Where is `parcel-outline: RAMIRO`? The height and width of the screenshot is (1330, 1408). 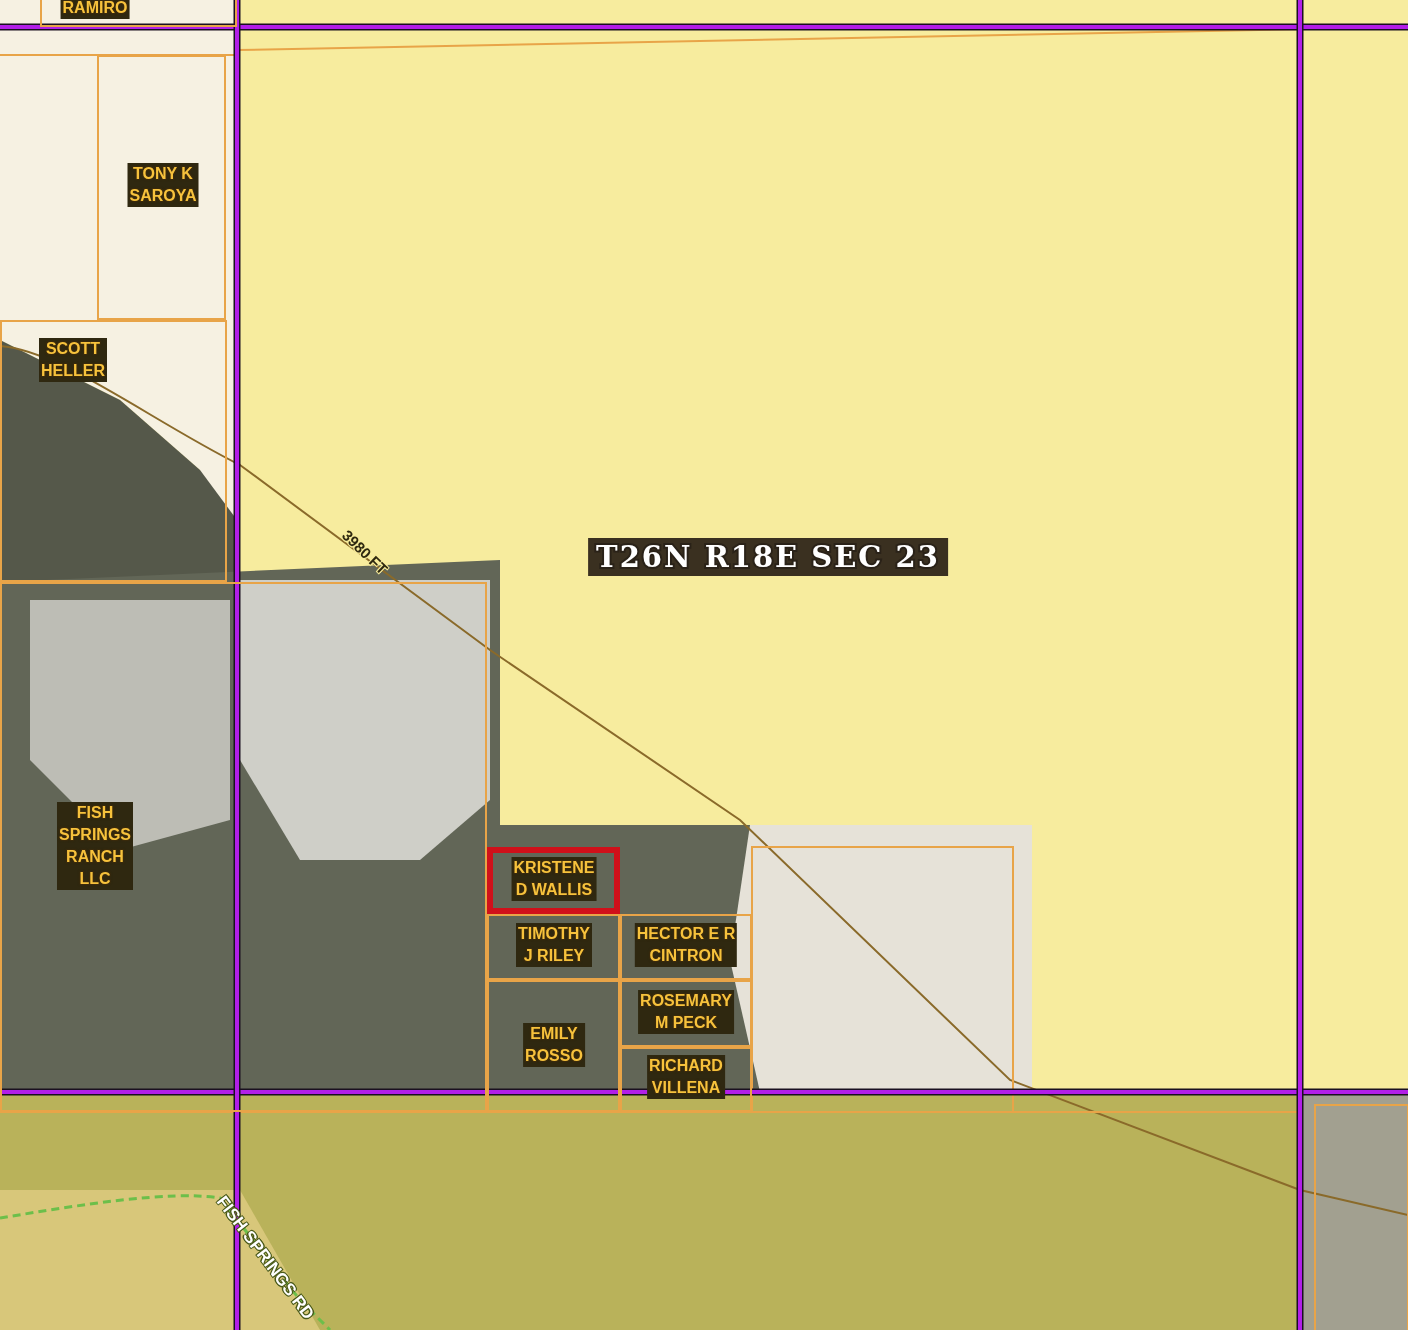 parcel-outline: RAMIRO is located at coordinates (138, 13).